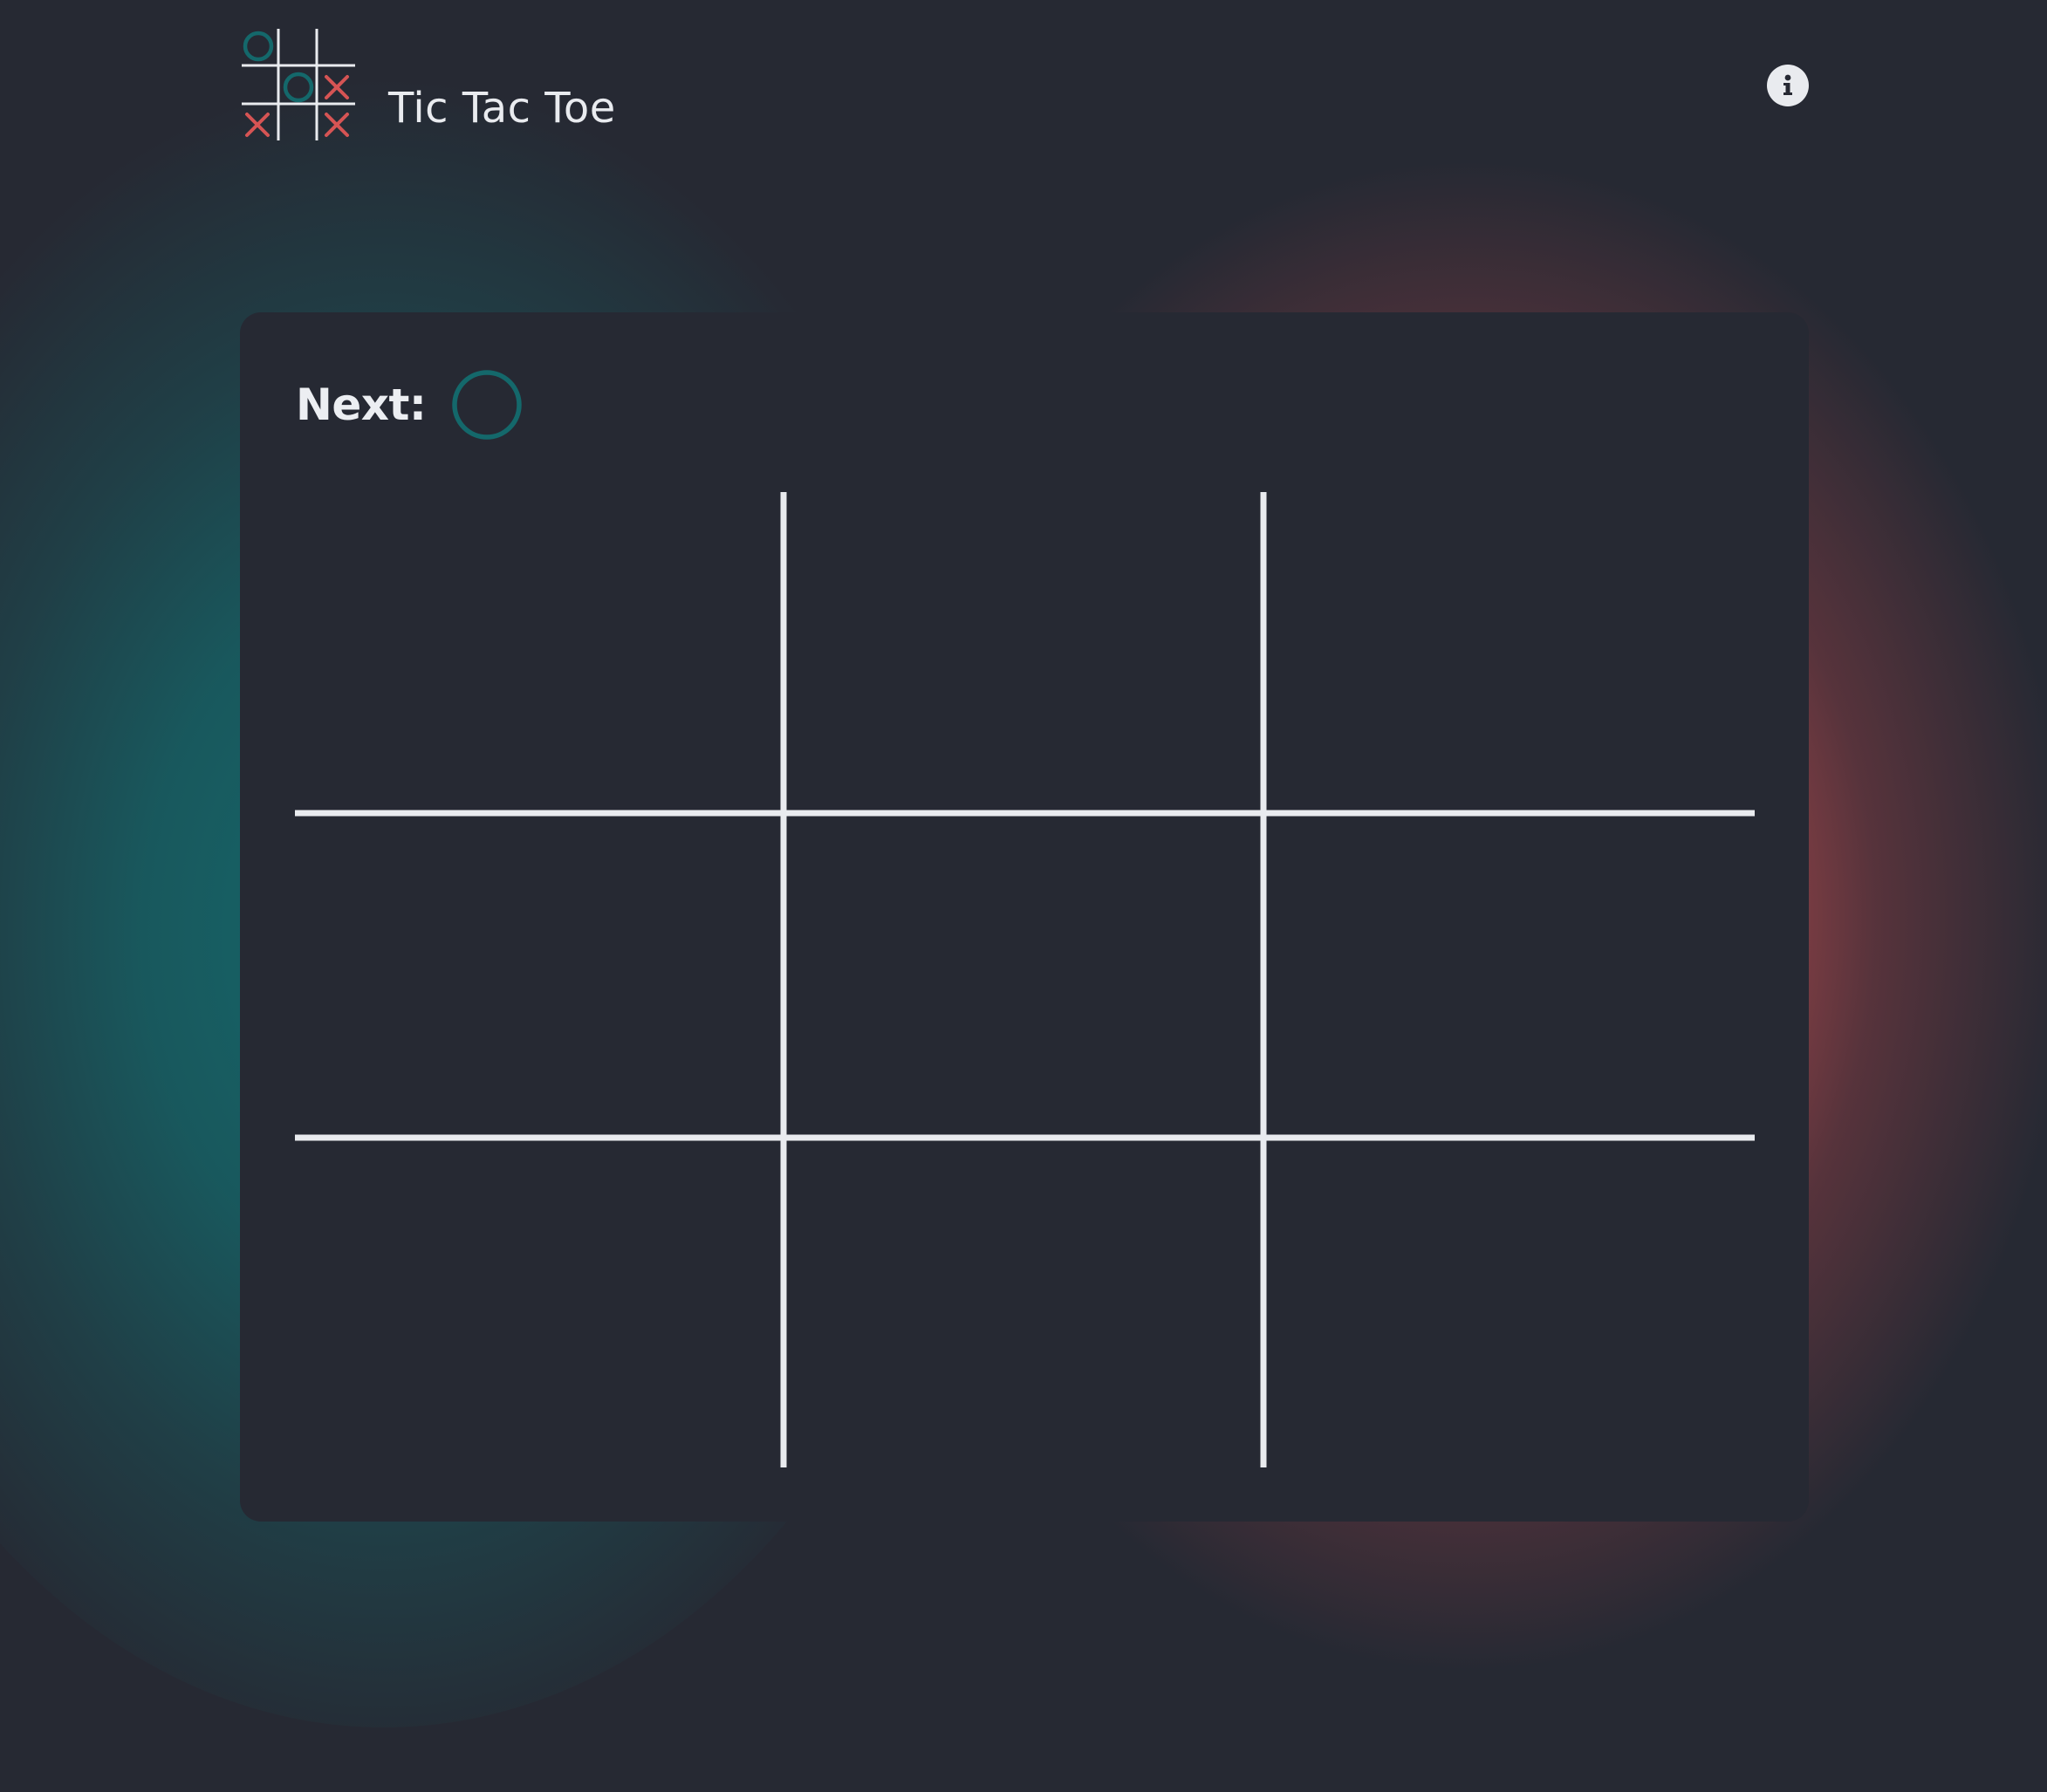 Image resolution: width=2047 pixels, height=1792 pixels. I want to click on board-cell-r2-c1, so click(537, 975).